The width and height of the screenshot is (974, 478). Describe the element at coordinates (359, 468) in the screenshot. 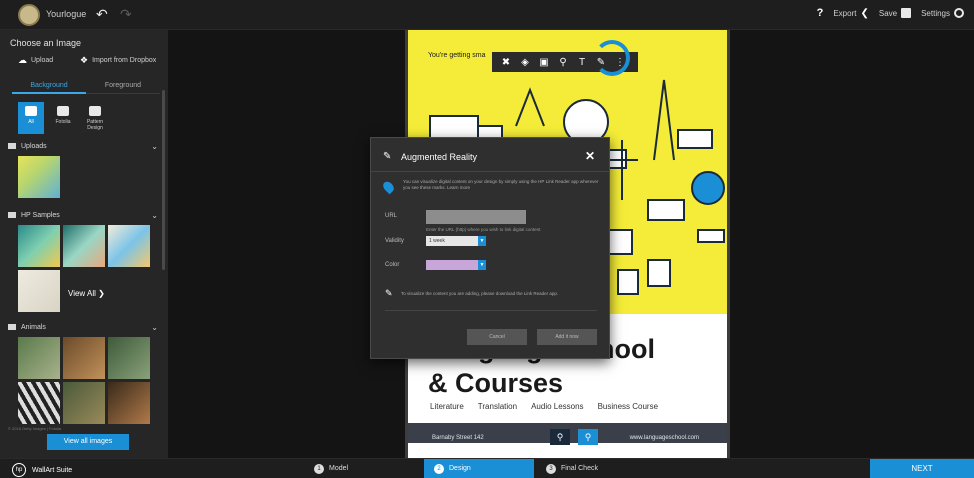

I see `step-model: 1 Model` at that location.